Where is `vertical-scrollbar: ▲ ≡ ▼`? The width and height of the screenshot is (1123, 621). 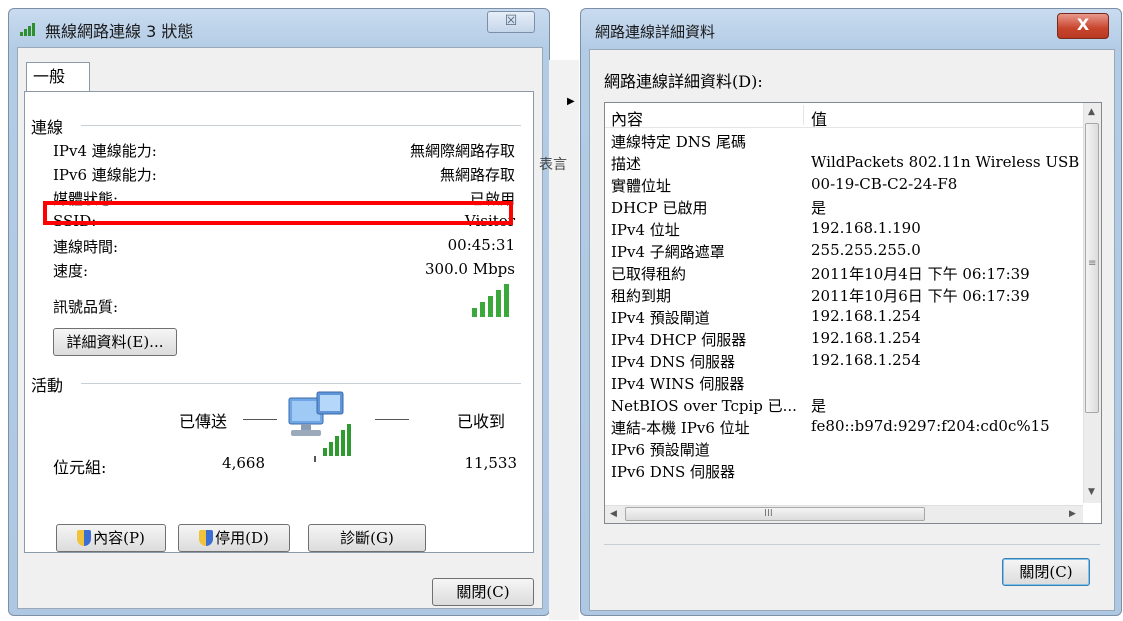
vertical-scrollbar: ▲ ≡ ▼ is located at coordinates (1092, 303).